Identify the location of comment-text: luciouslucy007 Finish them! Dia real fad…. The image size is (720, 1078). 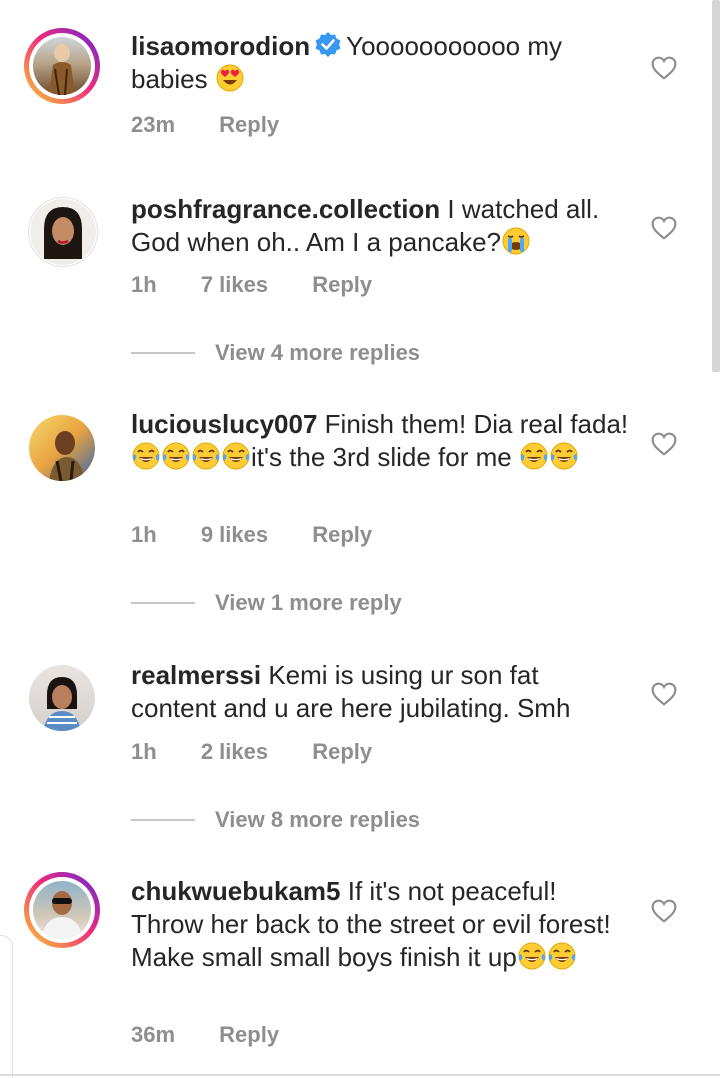
(381, 441).